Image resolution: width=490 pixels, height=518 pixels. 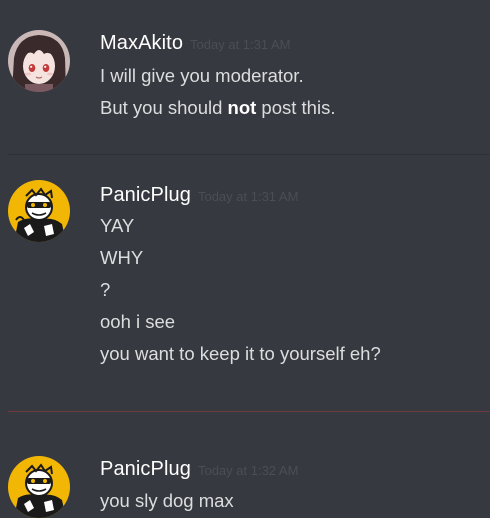 I want to click on message-text: post this., so click(x=296, y=107).